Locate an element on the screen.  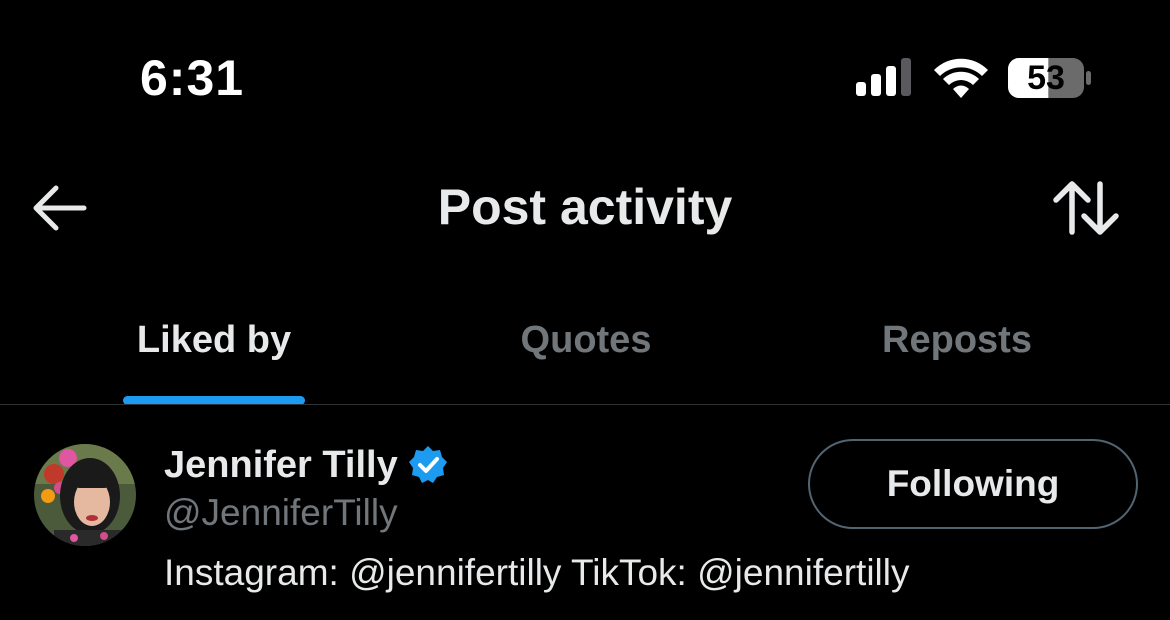
avatar is located at coordinates (85, 495).